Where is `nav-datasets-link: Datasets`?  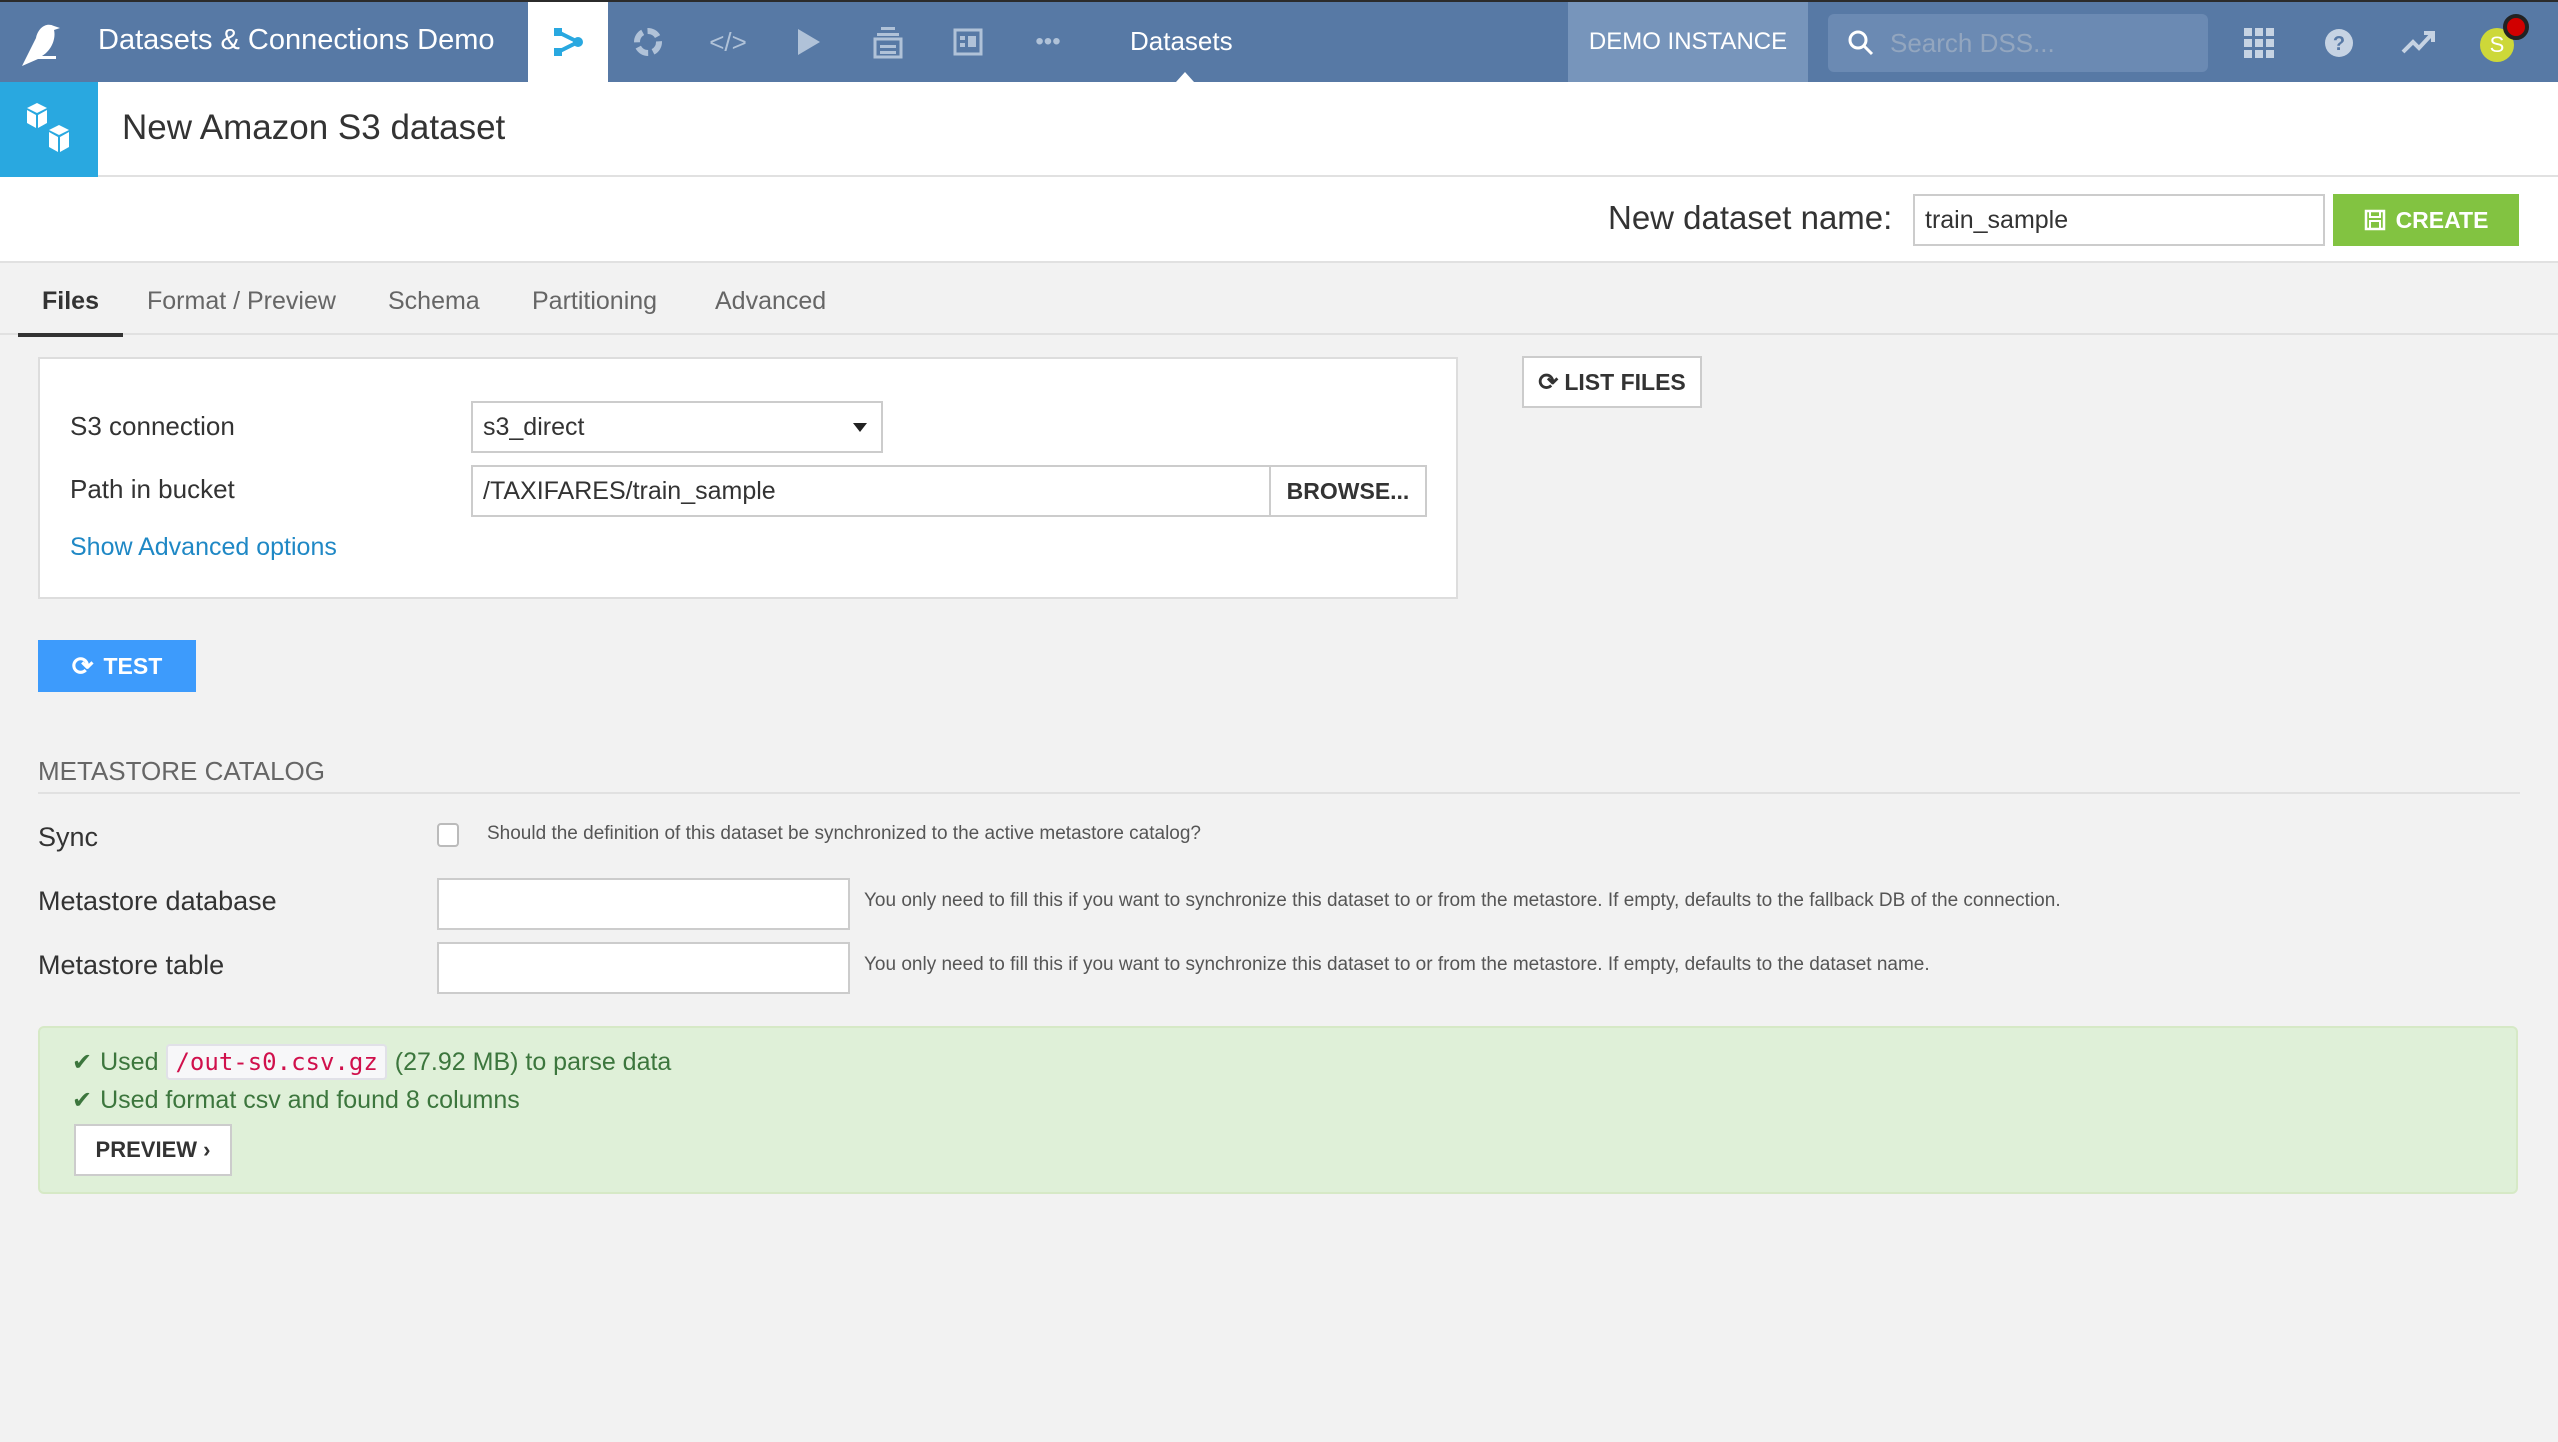
nav-datasets-link: Datasets is located at coordinates (1181, 41).